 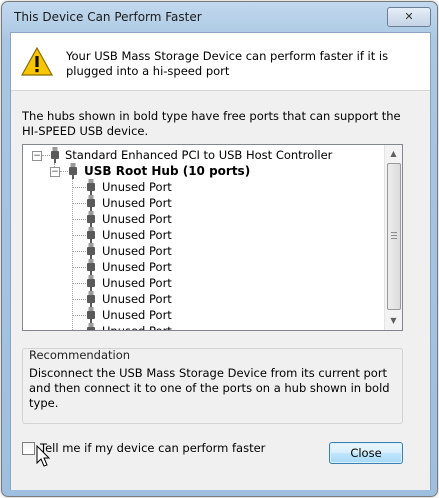 What do you see at coordinates (393, 153) in the screenshot?
I see `scroll-up-arrow-icon: ▲` at bounding box center [393, 153].